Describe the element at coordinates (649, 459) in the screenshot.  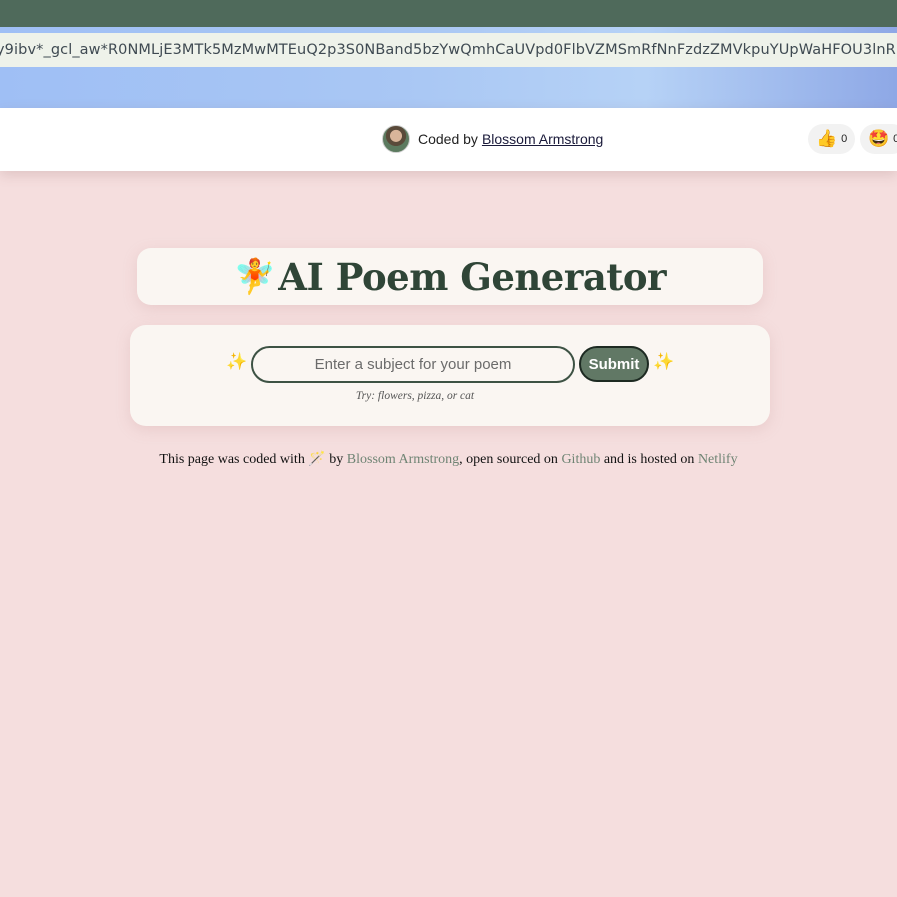
I see `footer-text: and is hosted on` at that location.